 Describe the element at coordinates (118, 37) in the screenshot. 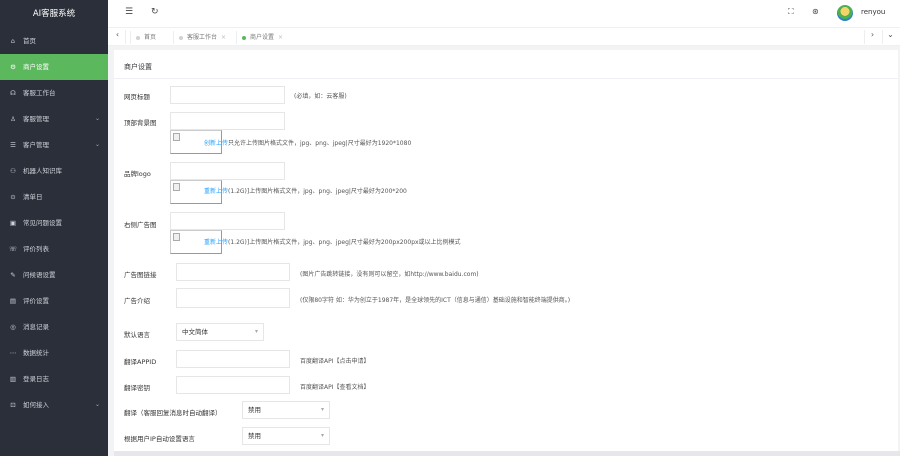

I see `tabs-prev-icon: ‹` at that location.